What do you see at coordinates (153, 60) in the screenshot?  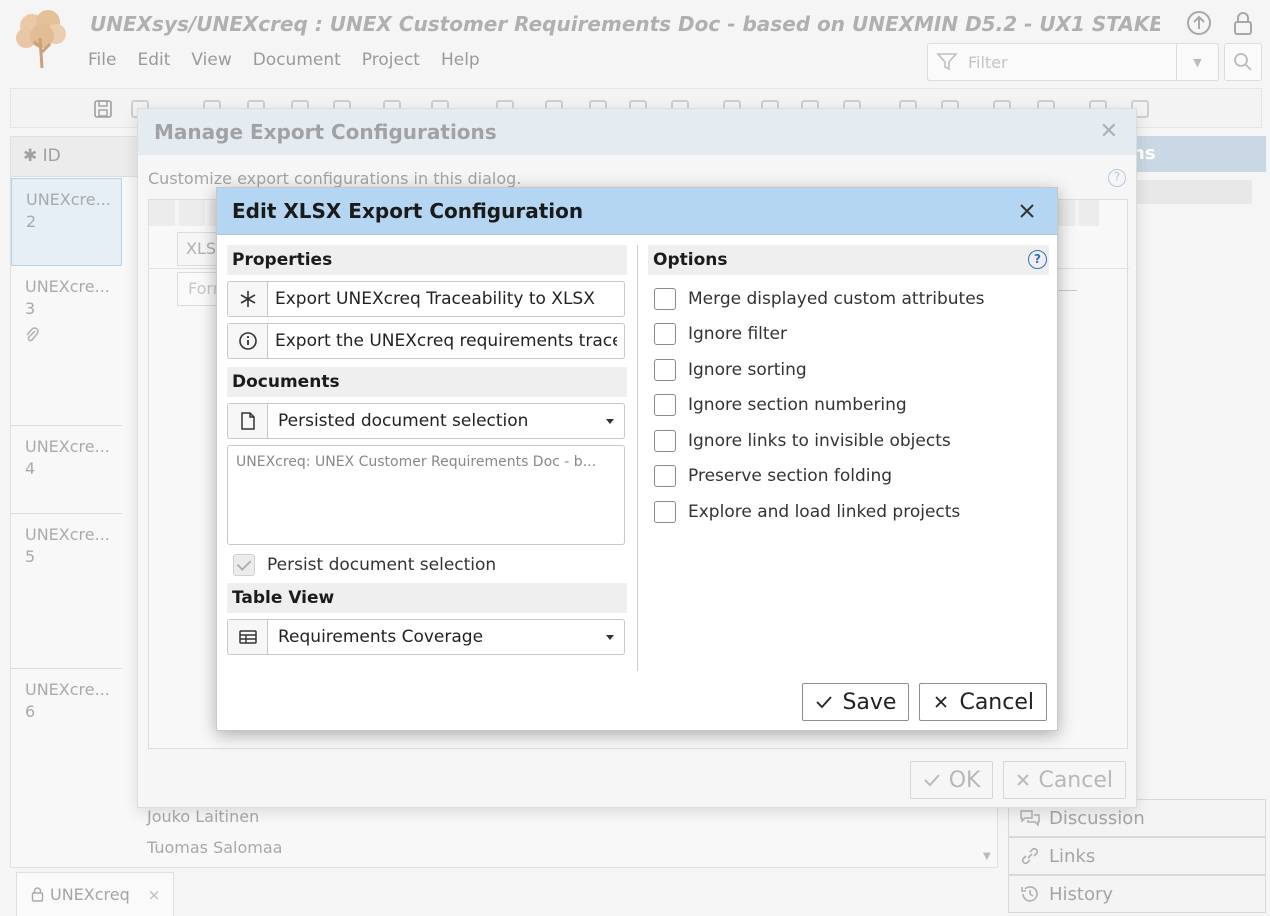 I see `menu-edit: Edit` at bounding box center [153, 60].